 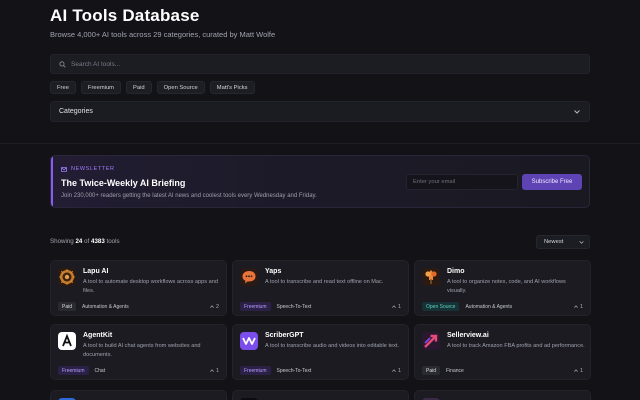 What do you see at coordinates (468, 335) in the screenshot?
I see `tool-name: Sellerview.ai` at bounding box center [468, 335].